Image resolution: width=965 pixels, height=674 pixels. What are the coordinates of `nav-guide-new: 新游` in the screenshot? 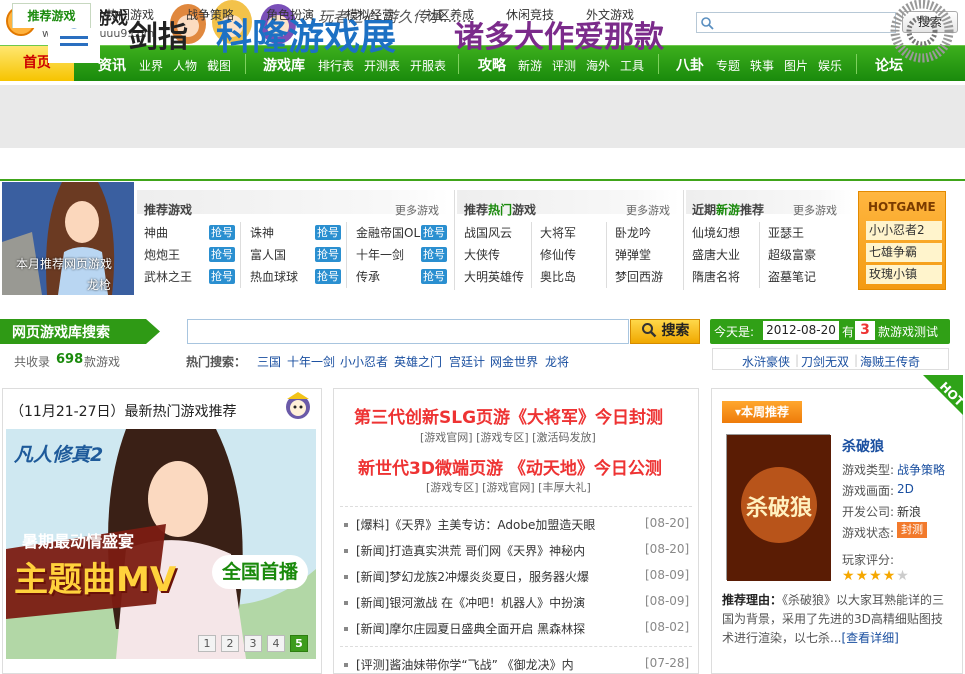 It's located at (530, 65).